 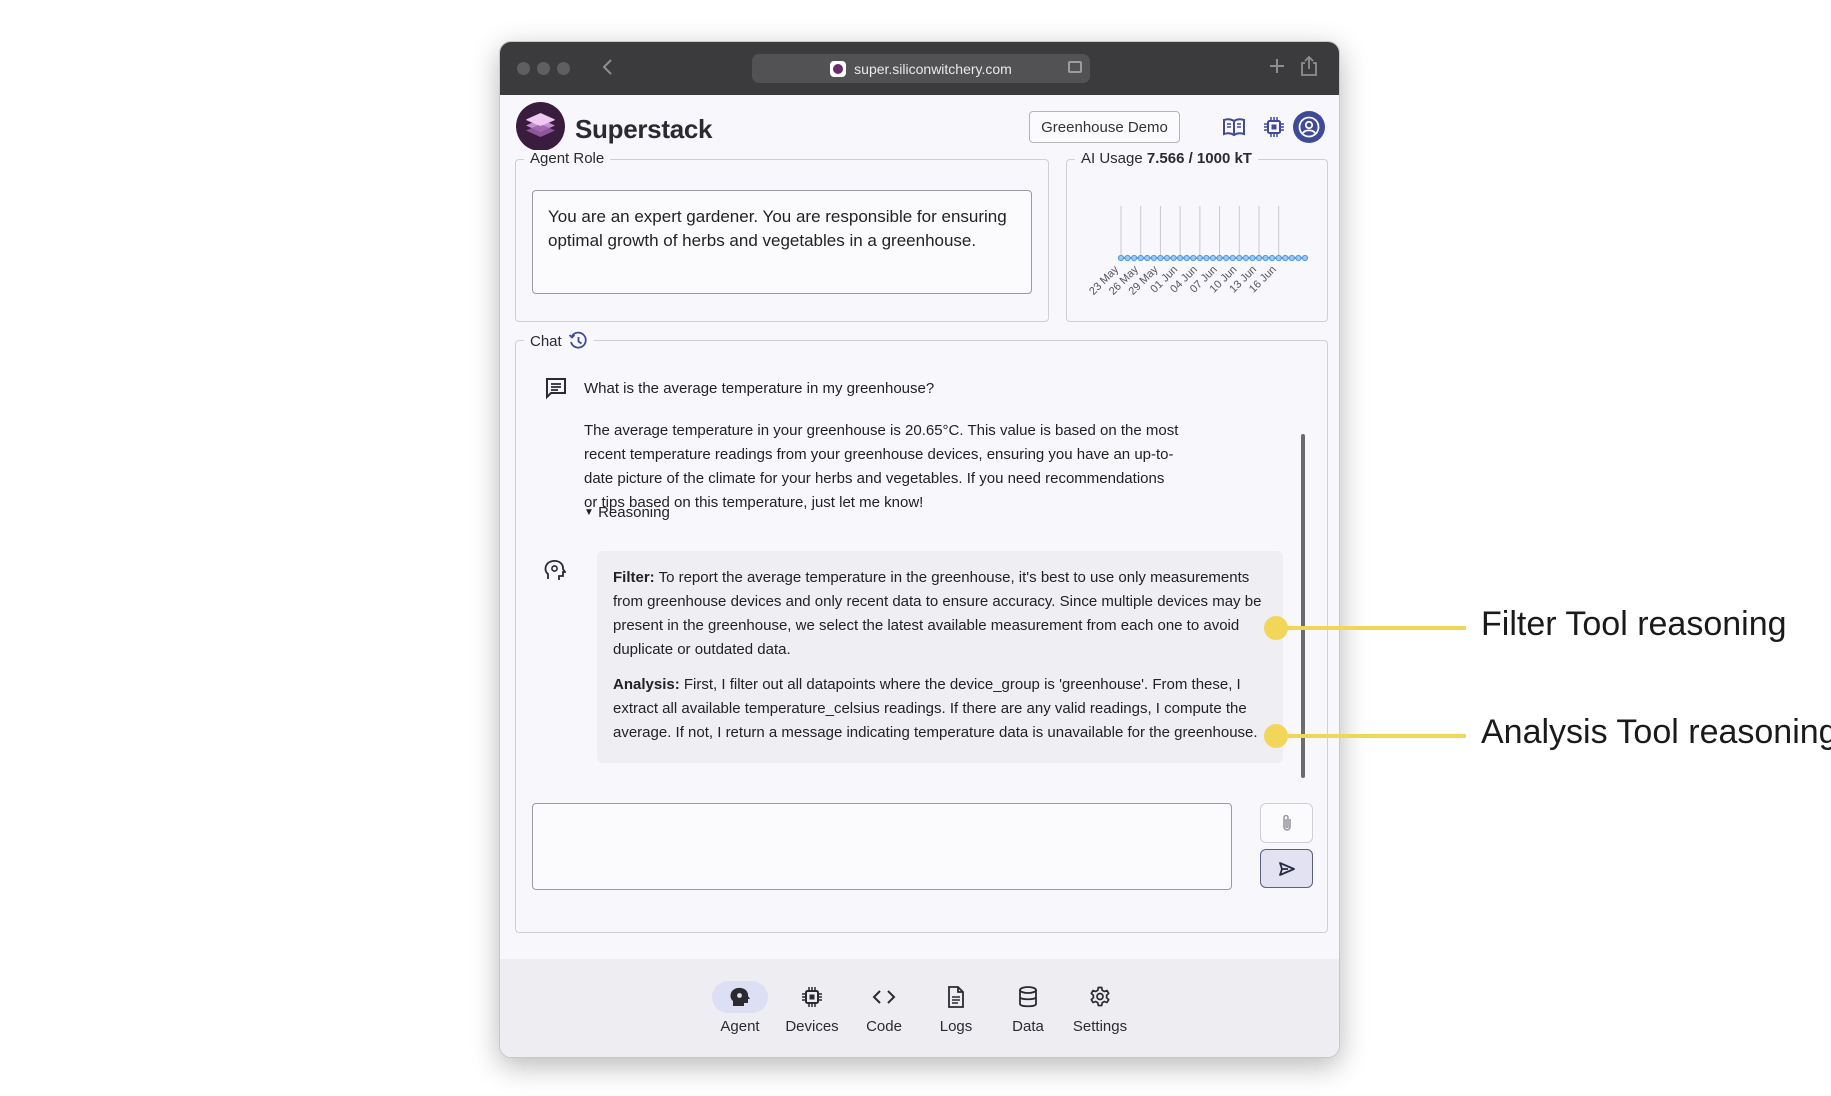 I want to click on analysis-callout-label: Analysis Tool reasoning, so click(x=1656, y=732).